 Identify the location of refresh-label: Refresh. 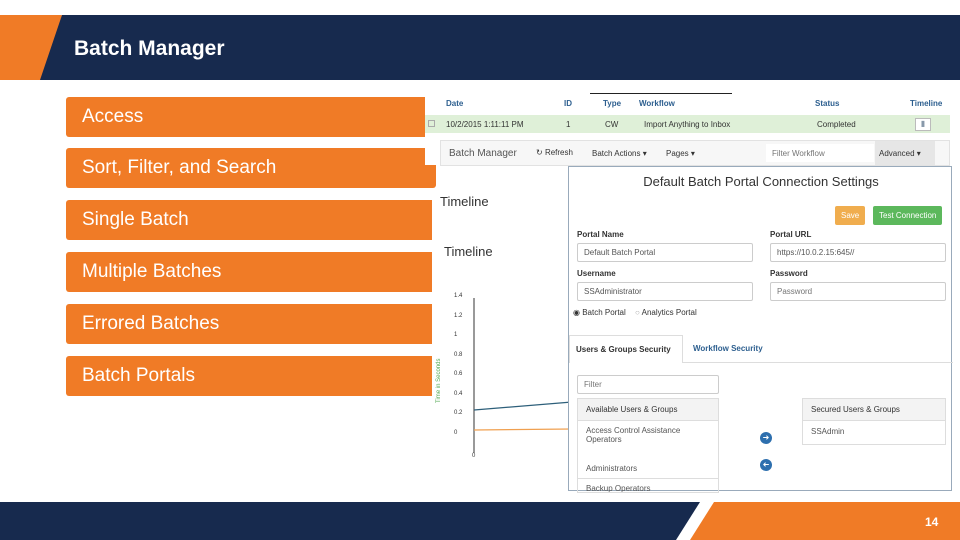
(558, 152).